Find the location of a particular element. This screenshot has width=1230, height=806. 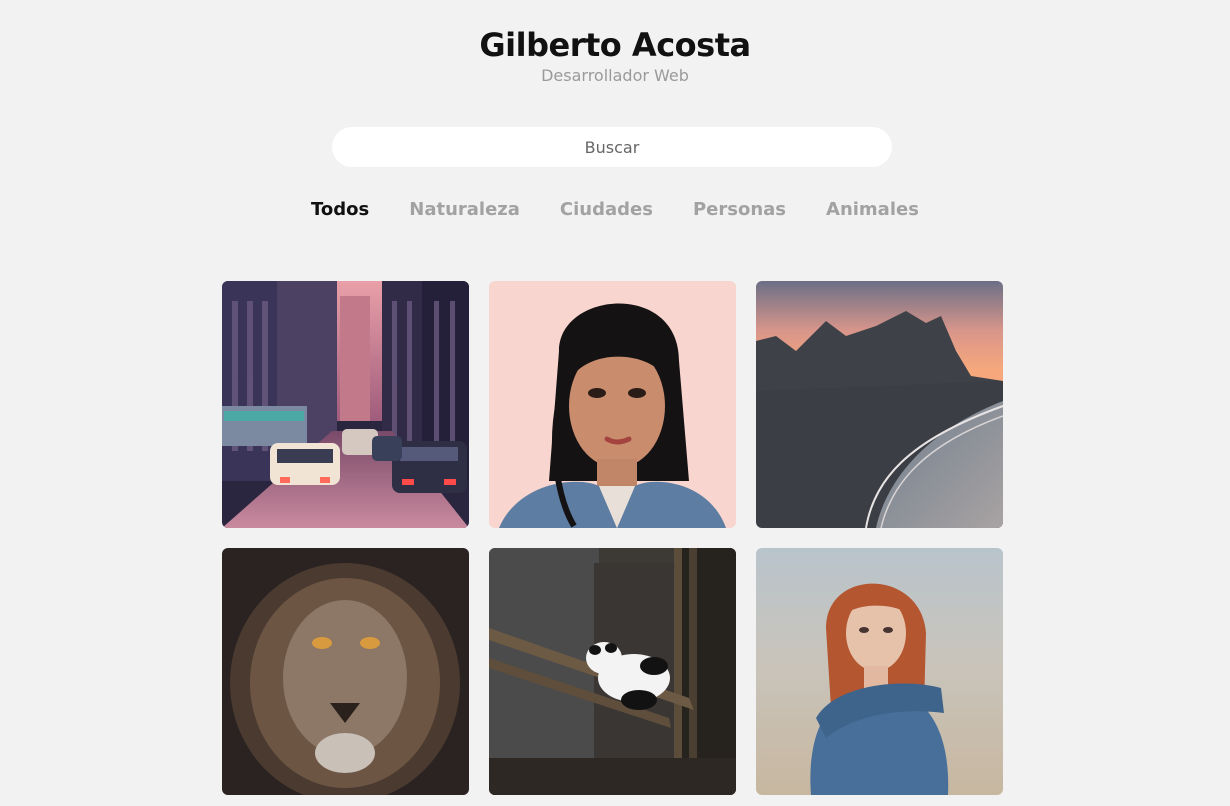

site-header: Gilberto Acosta Desarrollador Web is located at coordinates (615, 55).